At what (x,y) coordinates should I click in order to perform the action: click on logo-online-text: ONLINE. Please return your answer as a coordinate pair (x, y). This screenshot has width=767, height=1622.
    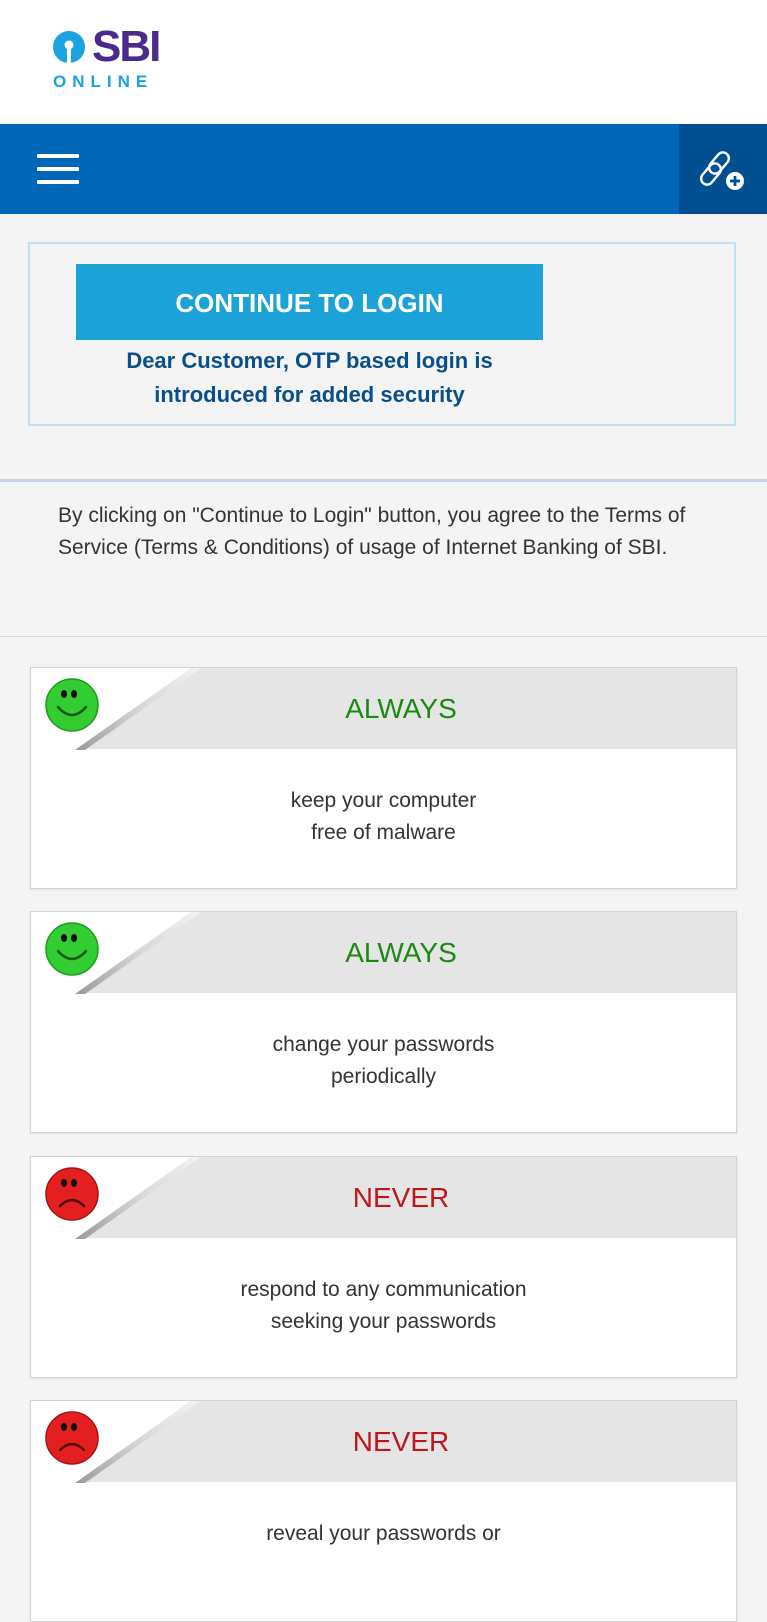
    Looking at the image, I should click on (103, 81).